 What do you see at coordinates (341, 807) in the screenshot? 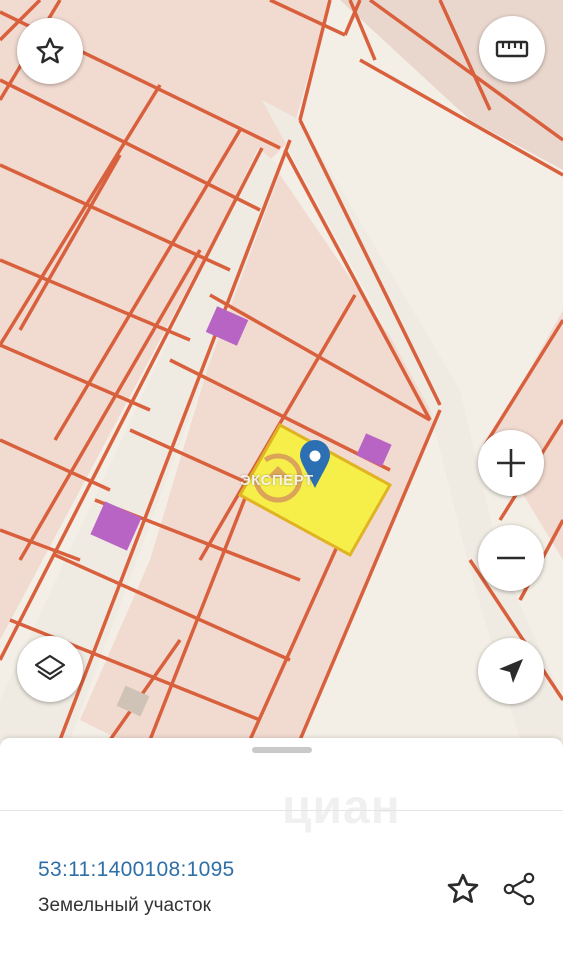
I see `cian-watermark: циан` at bounding box center [341, 807].